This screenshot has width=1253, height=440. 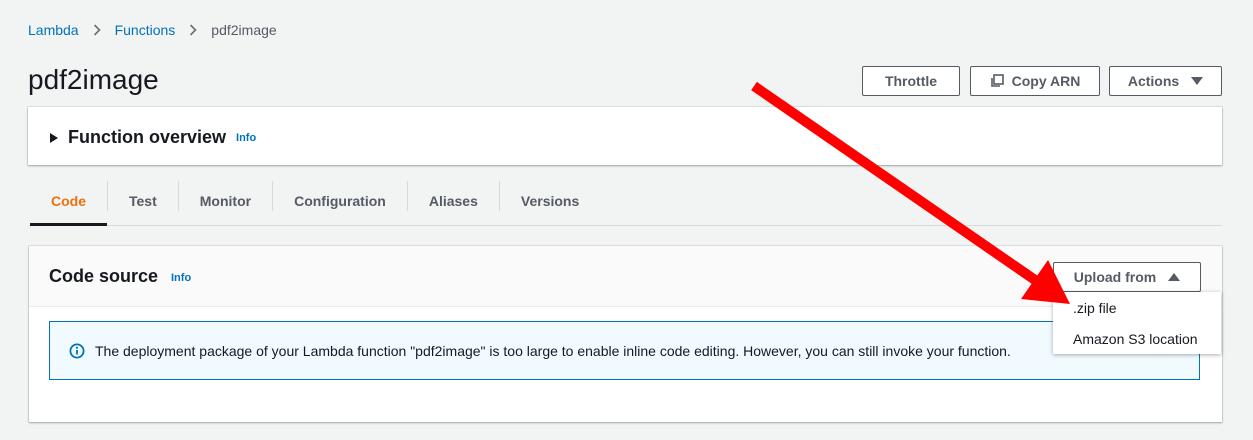 I want to click on page-title: pdf2image, so click(x=93, y=79).